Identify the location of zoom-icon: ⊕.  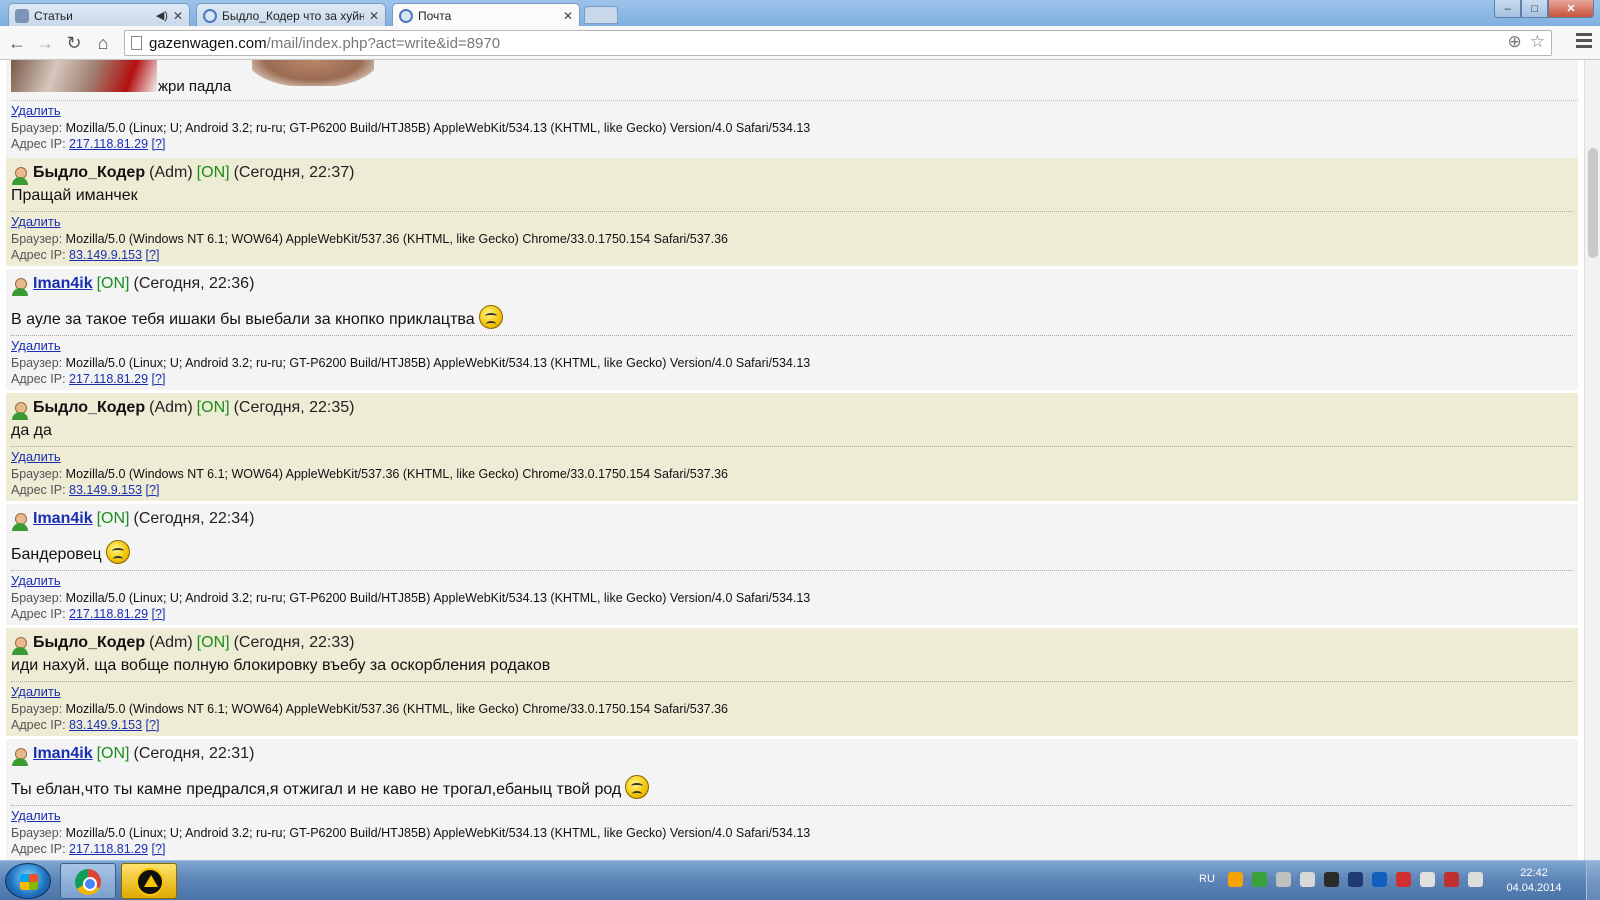
(1515, 42).